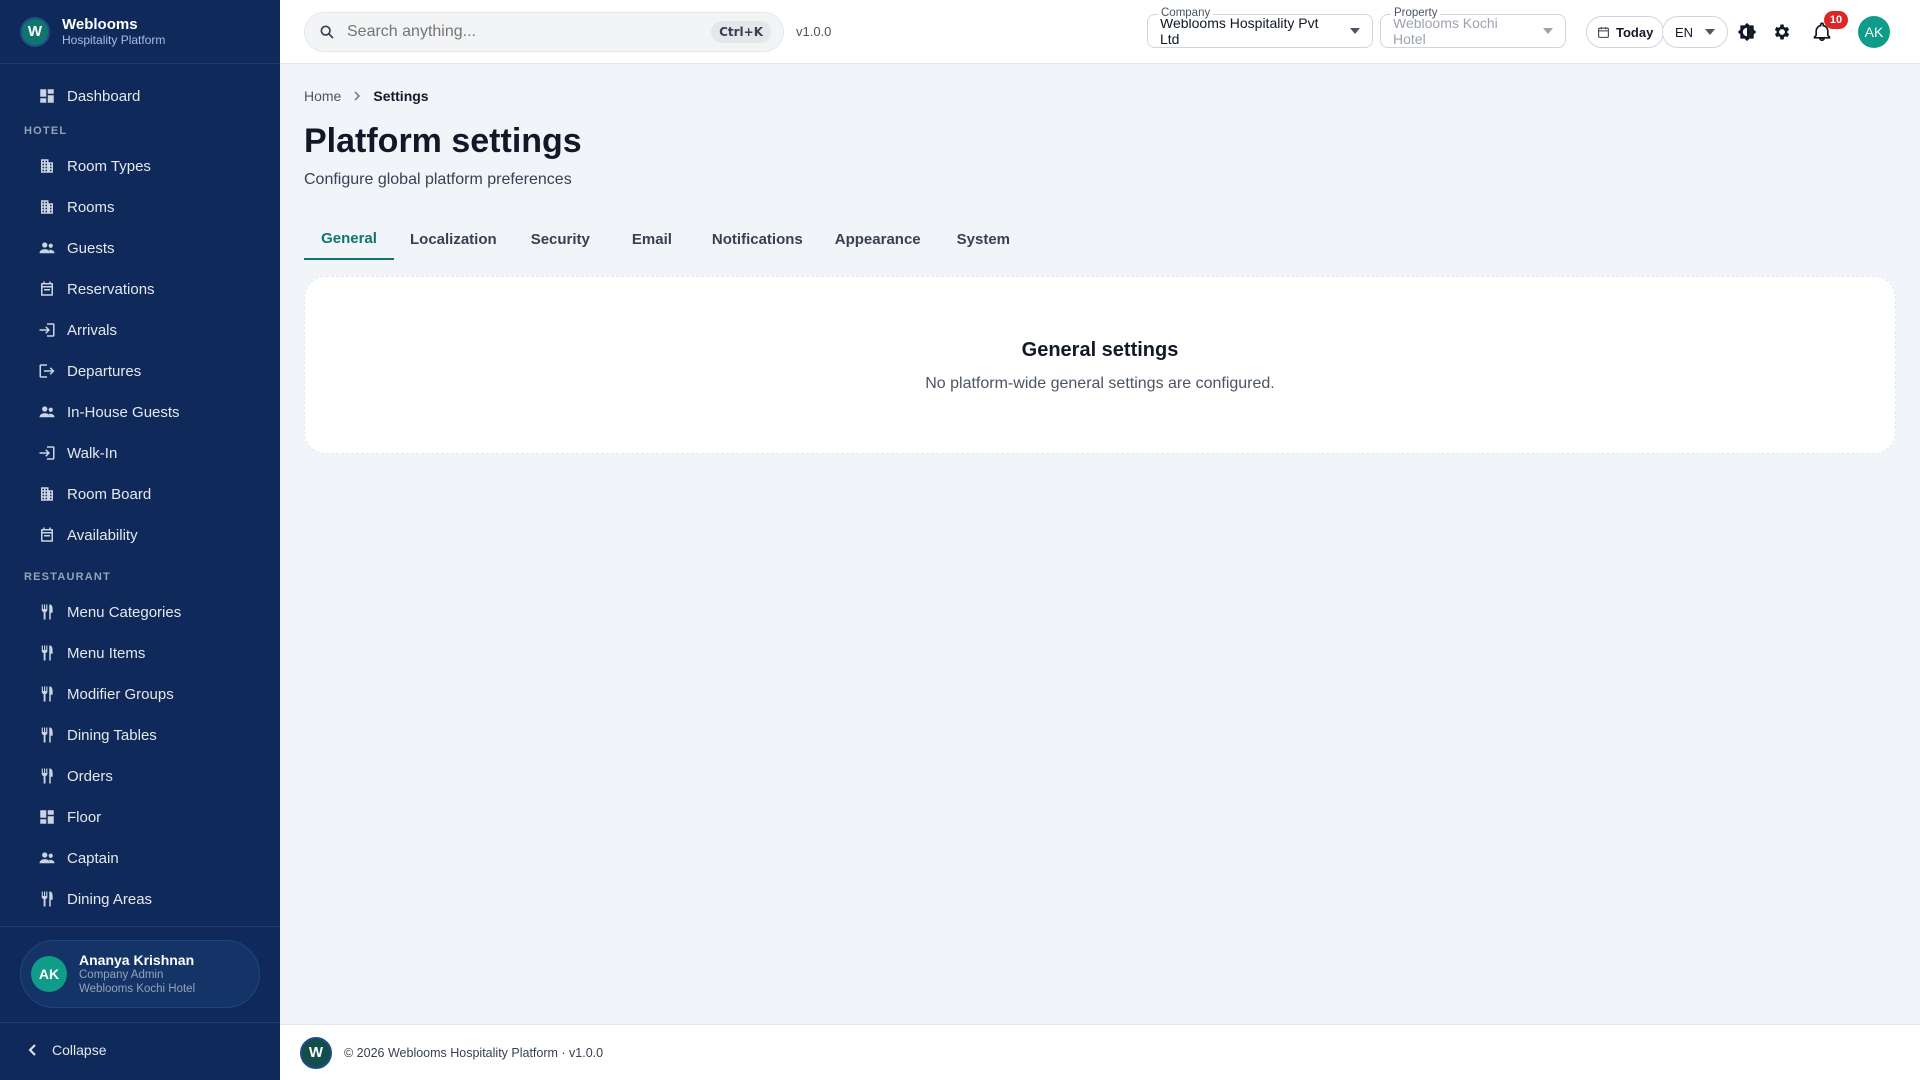 This screenshot has height=1080, width=1920. I want to click on sidebar-item-reservations: Reservations, so click(96, 289).